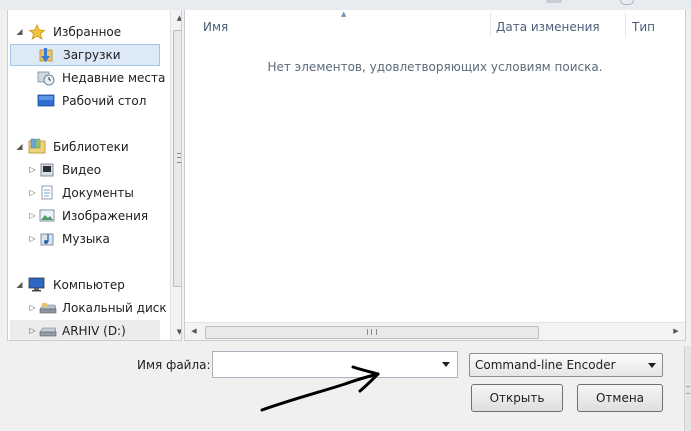 The width and height of the screenshot is (691, 431). I want to click on nav-item-video: ▷ Видео, so click(85, 170).